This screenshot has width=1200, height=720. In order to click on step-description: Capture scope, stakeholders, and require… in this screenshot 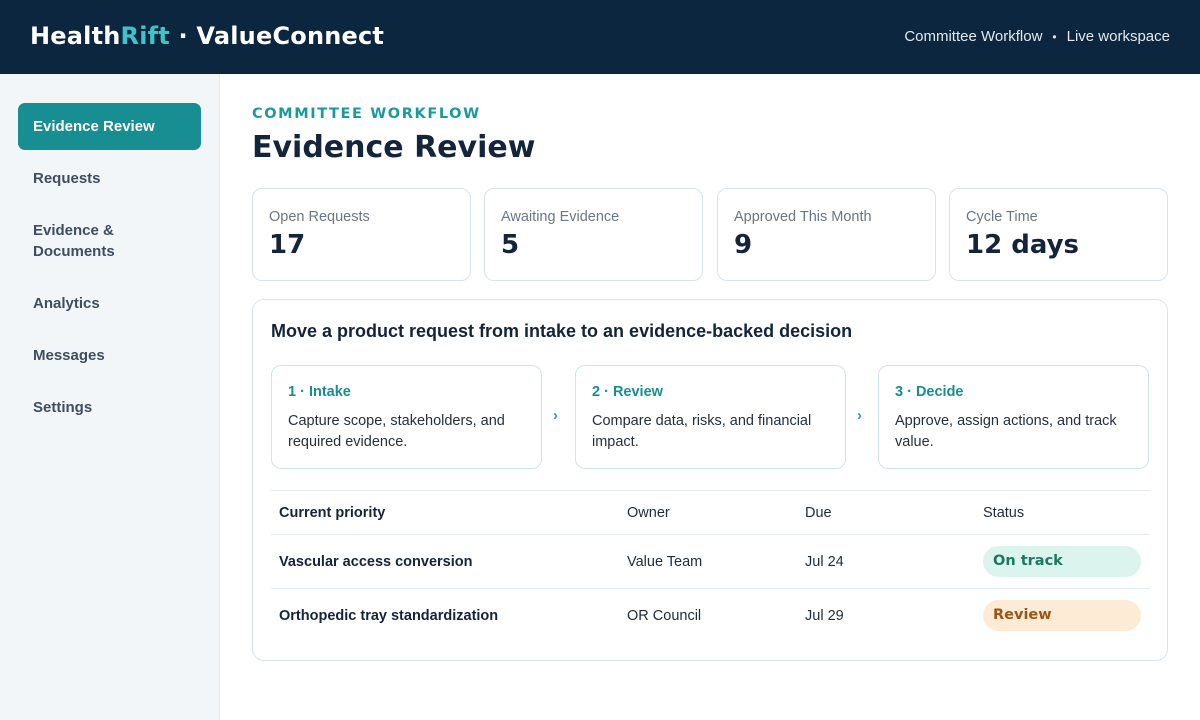, I will do `click(396, 431)`.